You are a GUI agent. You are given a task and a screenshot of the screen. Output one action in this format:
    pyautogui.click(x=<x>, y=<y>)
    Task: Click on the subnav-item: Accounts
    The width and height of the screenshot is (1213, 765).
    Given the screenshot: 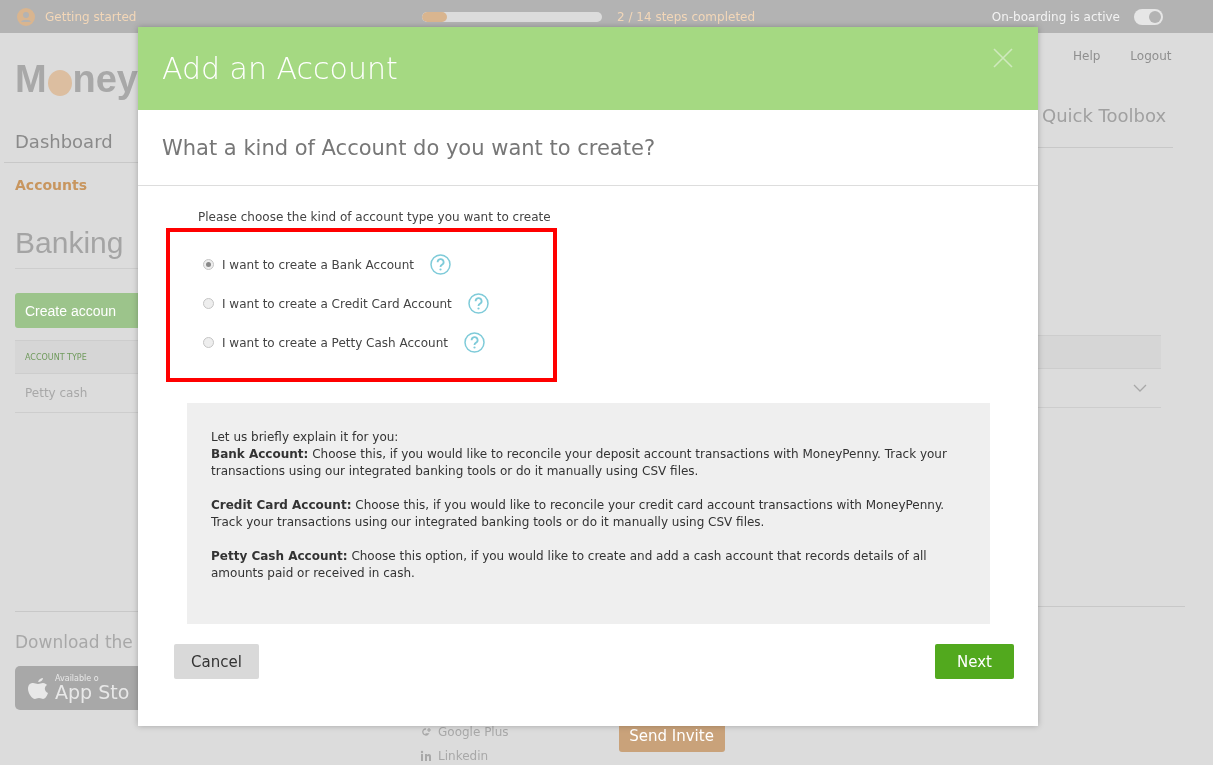 What is the action you would take?
    pyautogui.click(x=51, y=185)
    